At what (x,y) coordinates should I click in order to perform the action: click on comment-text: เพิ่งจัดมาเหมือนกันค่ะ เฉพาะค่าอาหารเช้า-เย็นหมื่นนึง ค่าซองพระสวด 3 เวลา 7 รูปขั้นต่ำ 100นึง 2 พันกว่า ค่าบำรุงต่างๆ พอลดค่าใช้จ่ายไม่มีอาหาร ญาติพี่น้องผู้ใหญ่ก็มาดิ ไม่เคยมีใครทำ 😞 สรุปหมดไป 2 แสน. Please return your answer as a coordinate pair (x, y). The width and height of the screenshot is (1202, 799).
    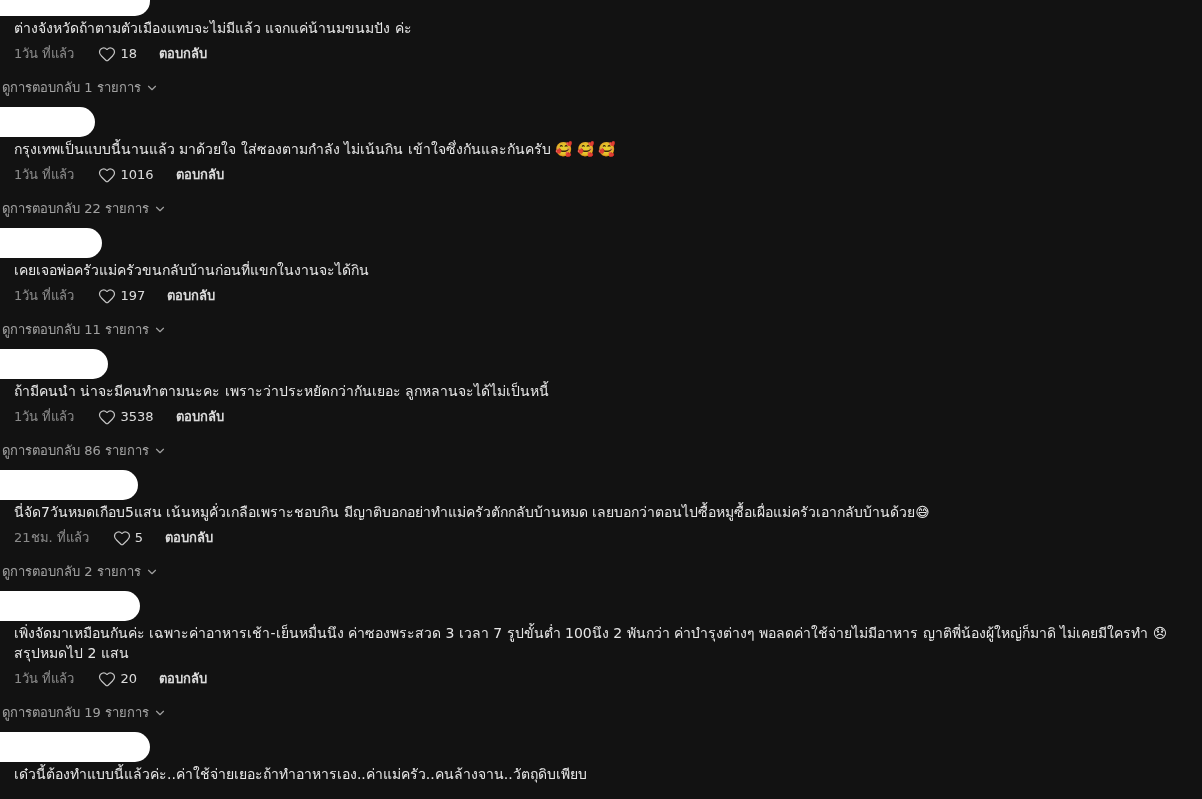
    Looking at the image, I should click on (591, 643).